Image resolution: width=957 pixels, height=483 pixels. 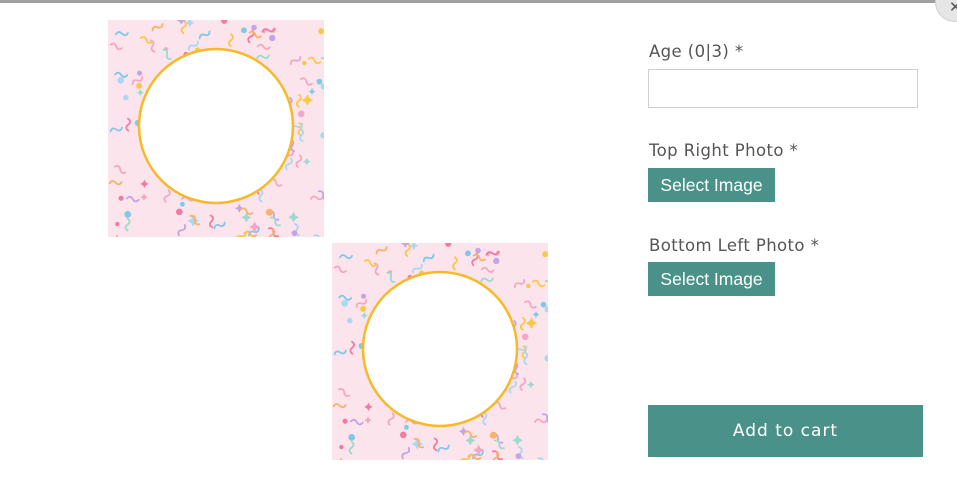 What do you see at coordinates (711, 185) in the screenshot?
I see `top-right-select-image-button: Select Image` at bounding box center [711, 185].